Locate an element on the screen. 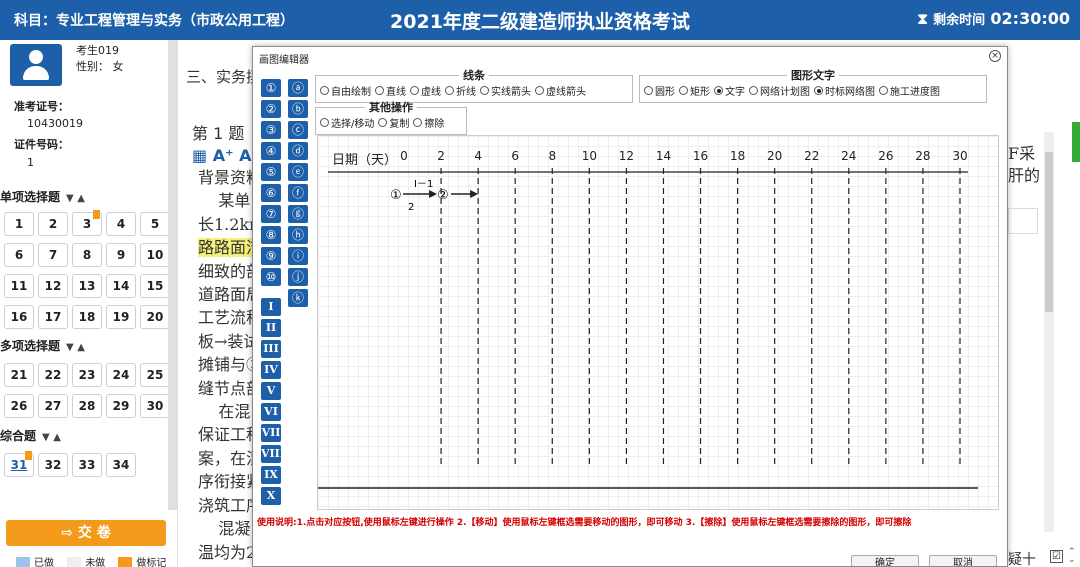 This screenshot has height=567, width=1080. question-button-17: 17 is located at coordinates (53, 317).